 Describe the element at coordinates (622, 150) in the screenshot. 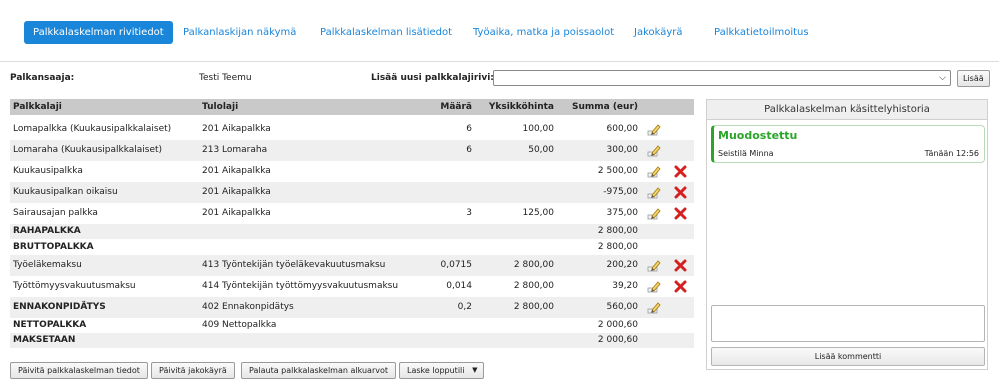

I see `cell-summa: 300,00` at that location.